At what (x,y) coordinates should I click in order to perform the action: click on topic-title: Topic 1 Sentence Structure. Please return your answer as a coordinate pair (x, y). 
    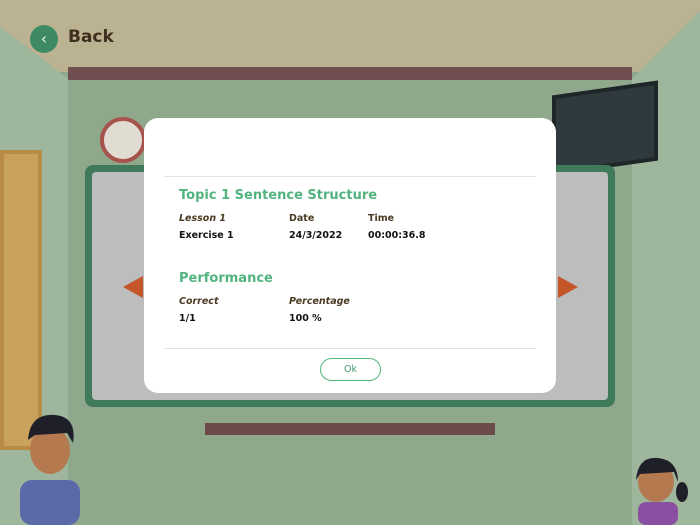
    Looking at the image, I should click on (278, 195).